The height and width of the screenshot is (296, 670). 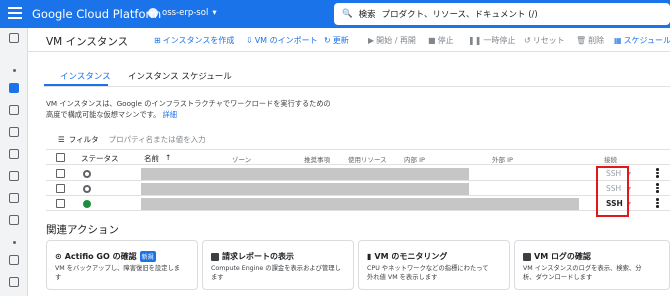 What do you see at coordinates (215, 256) in the screenshot?
I see `billing-icon` at bounding box center [215, 256].